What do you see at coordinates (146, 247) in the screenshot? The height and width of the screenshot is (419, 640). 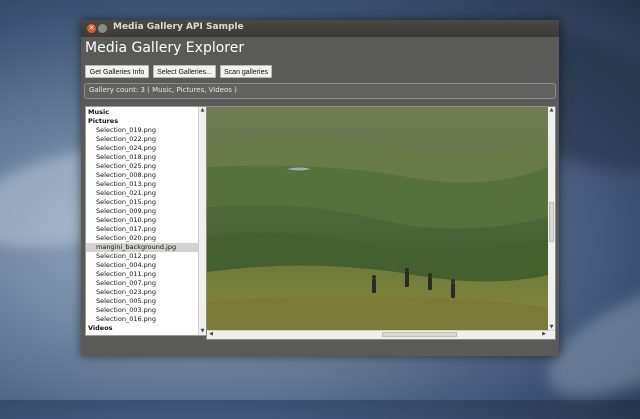 I see `tree-file-item: mangini_background.jpg` at bounding box center [146, 247].